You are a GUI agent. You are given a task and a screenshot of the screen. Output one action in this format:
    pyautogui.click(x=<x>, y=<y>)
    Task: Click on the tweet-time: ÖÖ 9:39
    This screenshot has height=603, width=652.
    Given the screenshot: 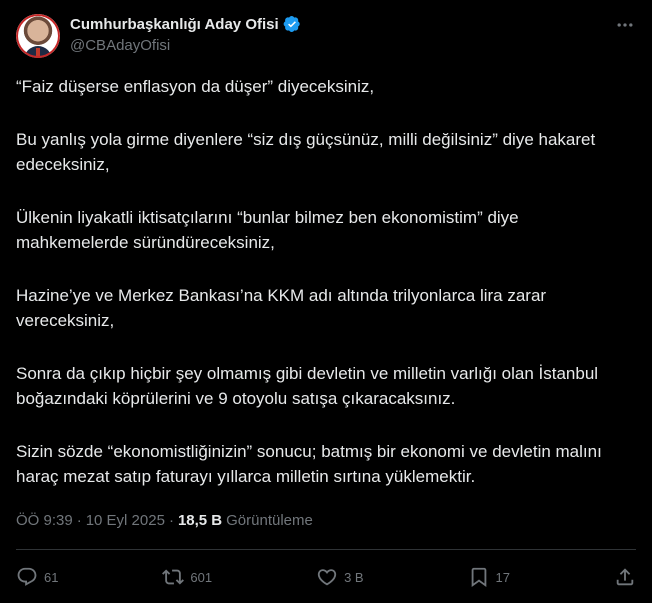 What is the action you would take?
    pyautogui.click(x=44, y=520)
    